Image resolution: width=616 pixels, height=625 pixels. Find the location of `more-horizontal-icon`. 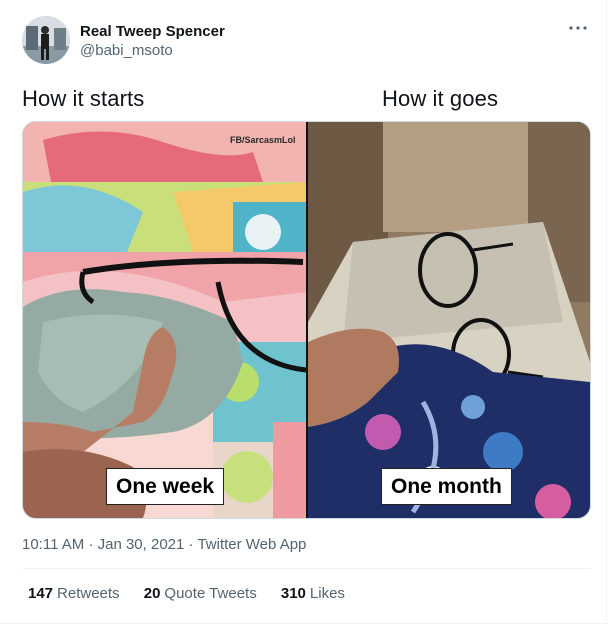

more-horizontal-icon is located at coordinates (578, 28).